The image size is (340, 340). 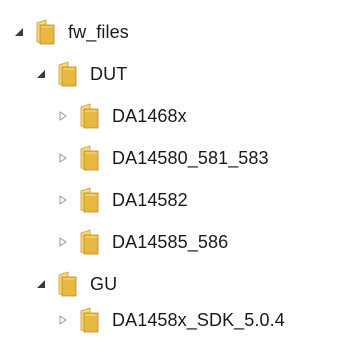 I want to click on tree-item-label: DA1458x_SDK_5.0.4, so click(x=198, y=319).